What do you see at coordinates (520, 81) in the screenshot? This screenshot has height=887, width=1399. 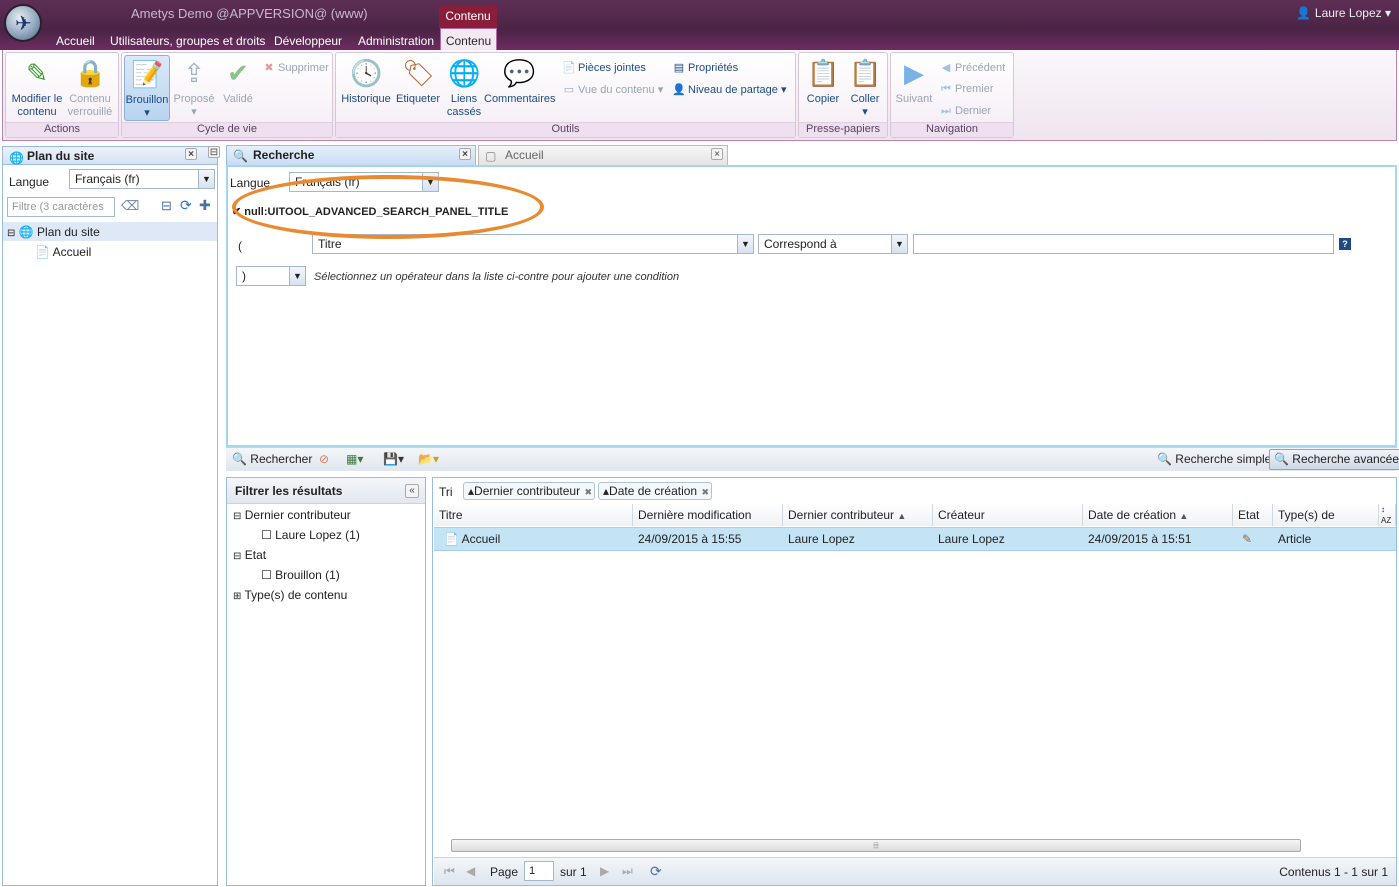 I see `comments-button: 💬 Commentaires` at bounding box center [520, 81].